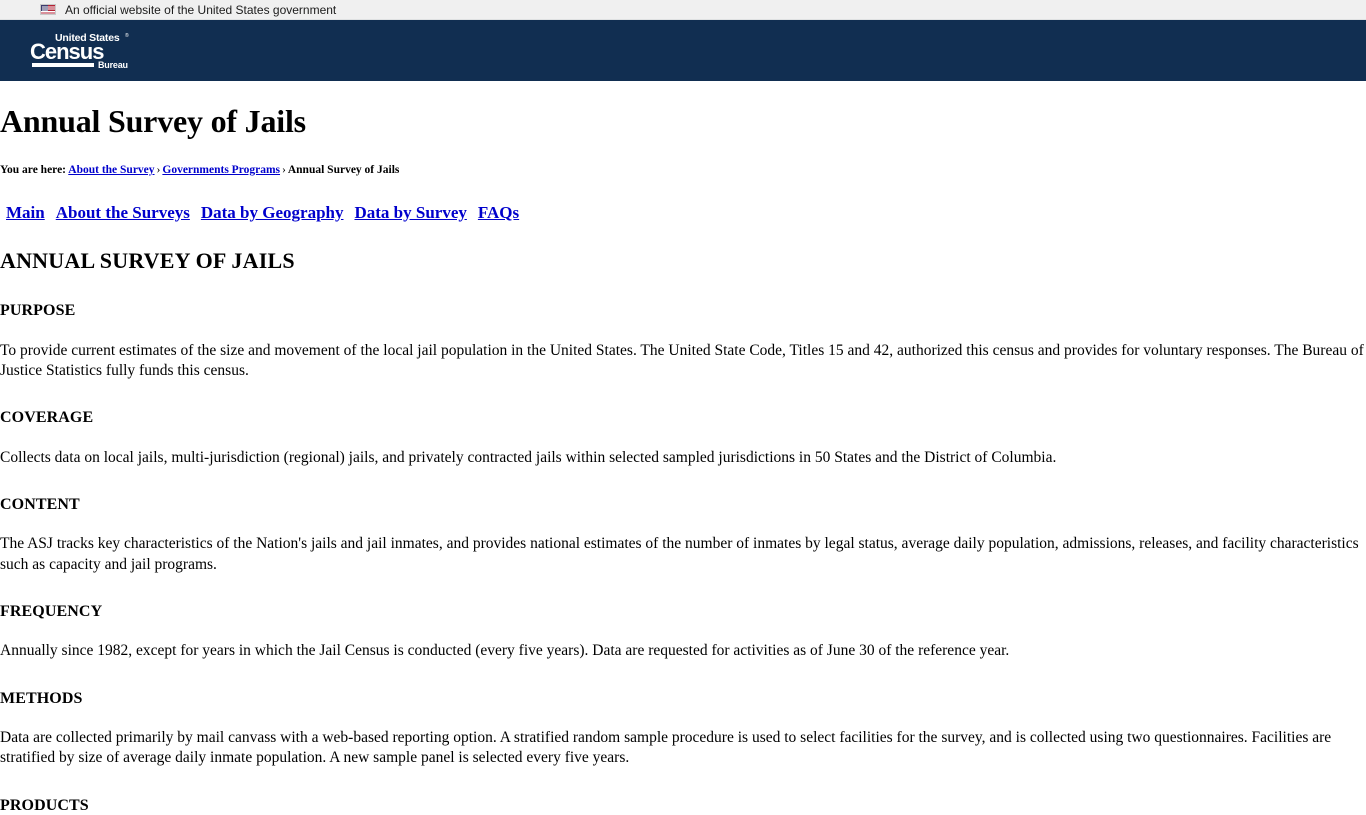 This screenshot has width=1366, height=815. Describe the element at coordinates (221, 170) in the screenshot. I see `breadcrumb-link-governments-programs: Governments Programs` at that location.